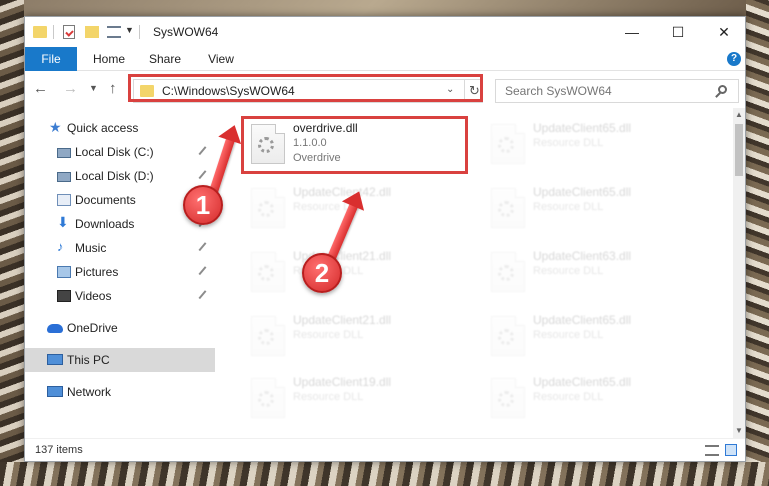 The image size is (769, 486). I want to click on videos-icon, so click(64, 296).